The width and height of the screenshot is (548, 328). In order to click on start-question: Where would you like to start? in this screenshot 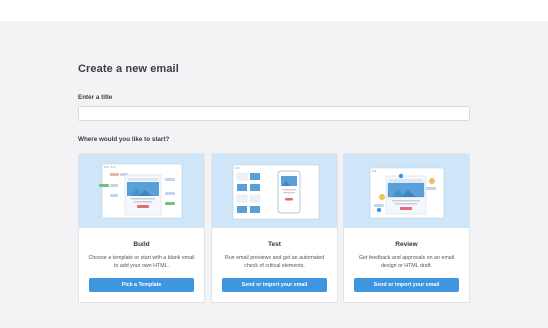, I will do `click(124, 139)`.